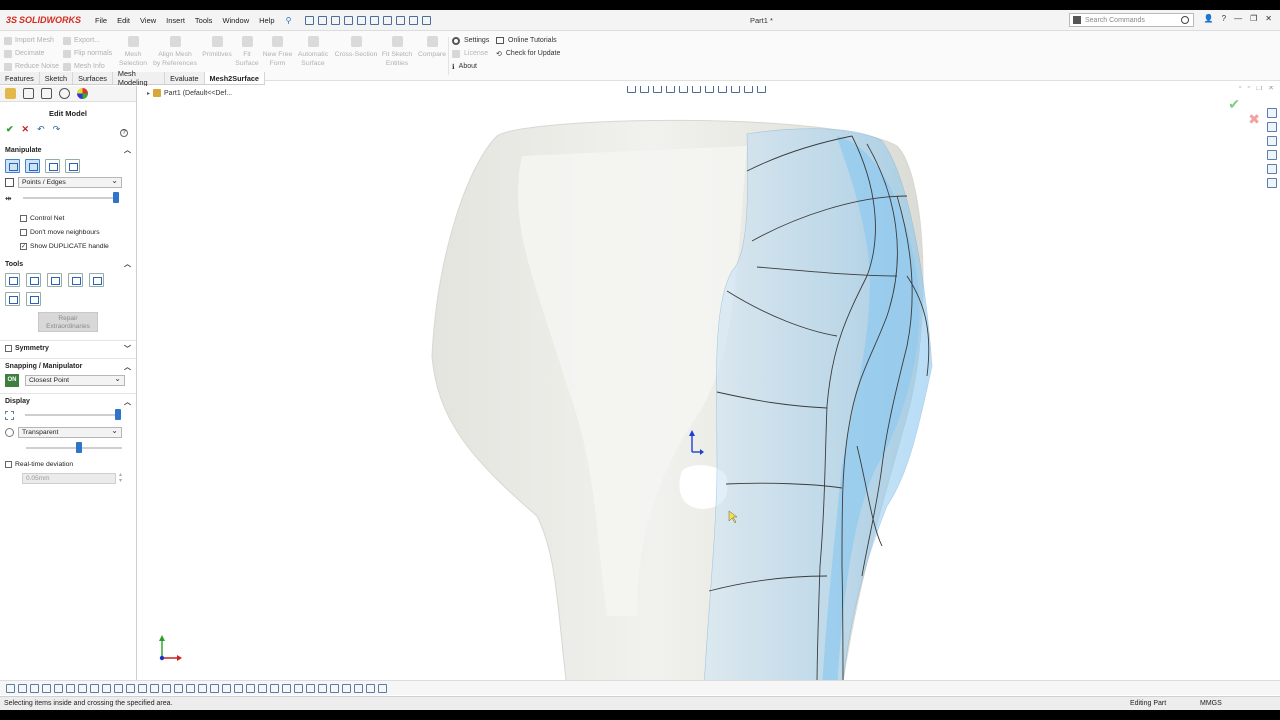 The height and width of the screenshot is (720, 1280). I want to click on dimxpert-icon, so click(64, 93).